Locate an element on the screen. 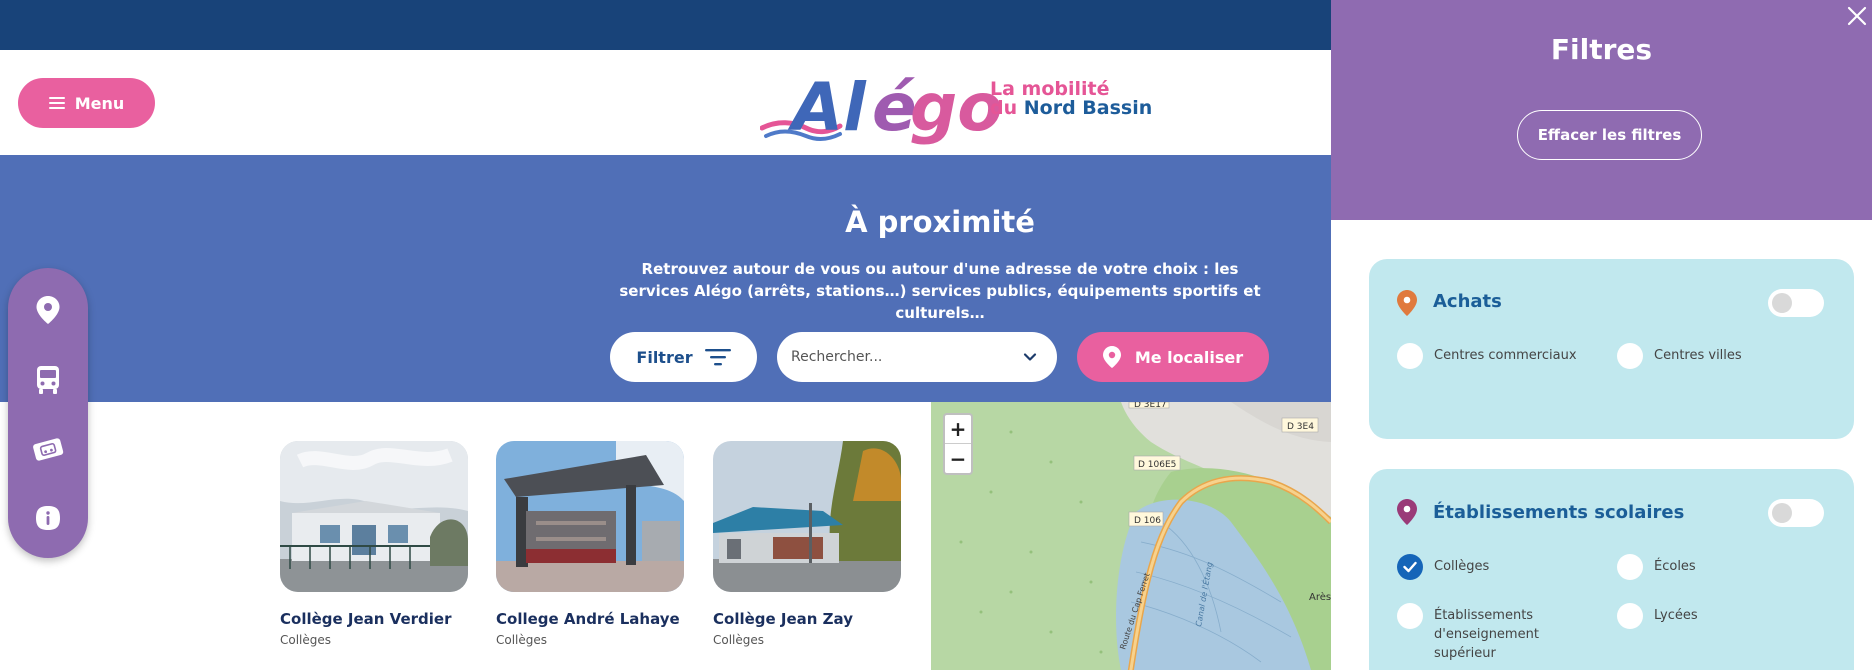 The height and width of the screenshot is (670, 1872). filter-group-title: Établissements scolaires is located at coordinates (1559, 512).